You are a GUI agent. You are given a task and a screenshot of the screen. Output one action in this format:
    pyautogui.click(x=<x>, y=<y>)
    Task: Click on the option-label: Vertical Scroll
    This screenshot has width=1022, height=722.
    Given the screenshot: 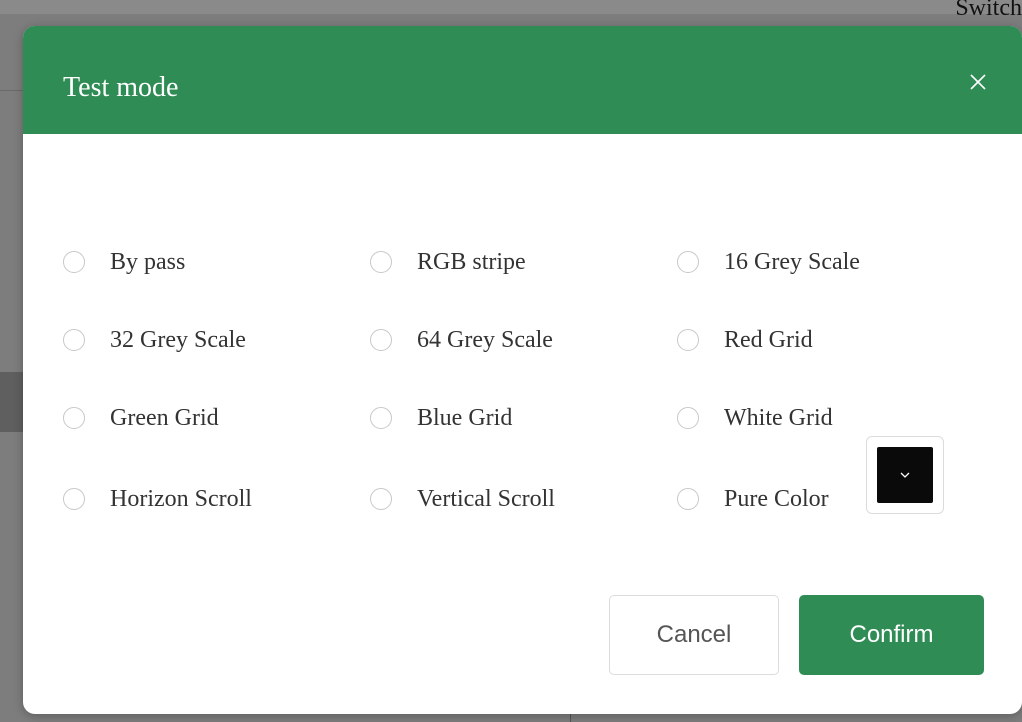 What is the action you would take?
    pyautogui.click(x=486, y=499)
    